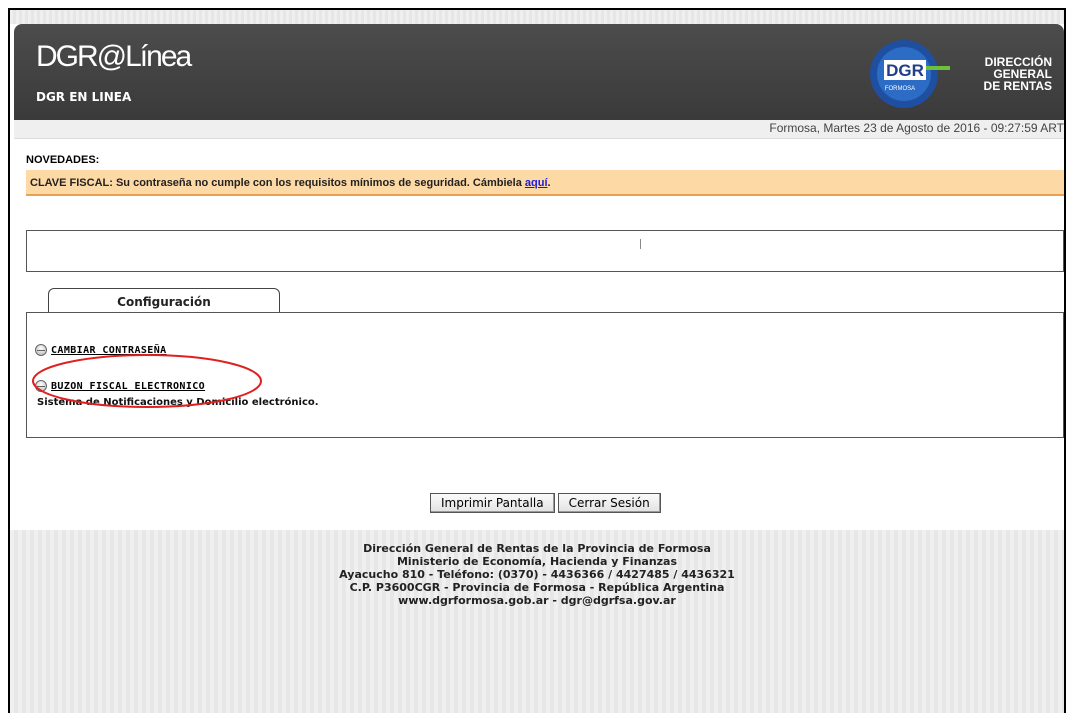 Image resolution: width=1074 pixels, height=713 pixels. I want to click on logo-subtext: FORMOSA, so click(900, 89).